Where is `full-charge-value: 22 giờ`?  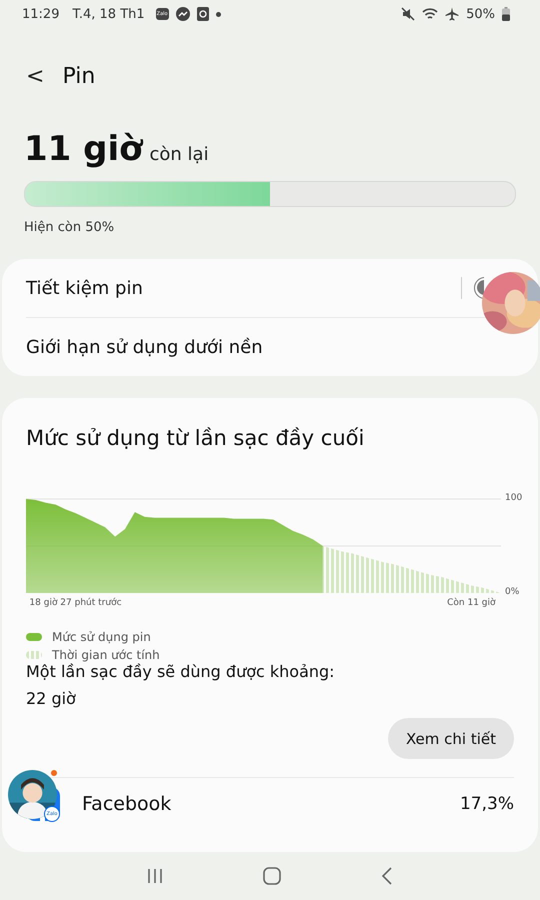
full-charge-value: 22 giờ is located at coordinates (51, 698).